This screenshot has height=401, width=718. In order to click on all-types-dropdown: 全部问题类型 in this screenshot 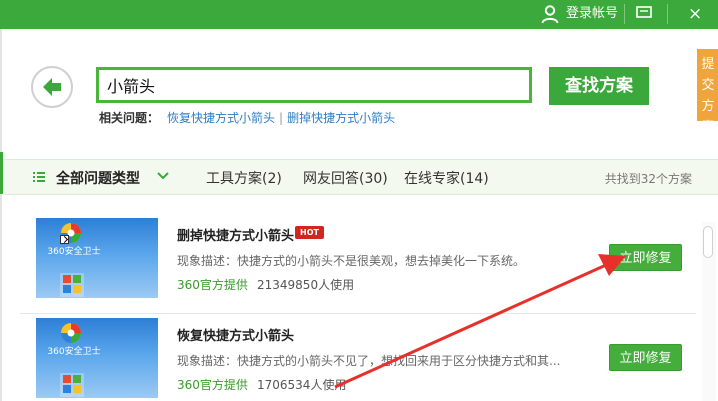, I will do `click(98, 178)`.